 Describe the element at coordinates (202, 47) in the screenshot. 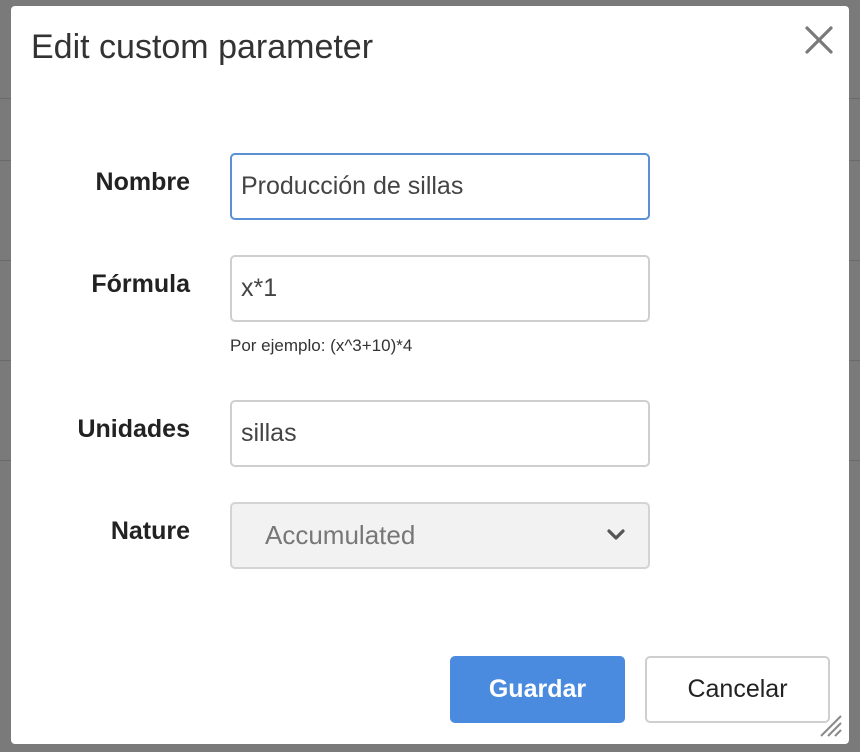

I see `dialog-title: Edit custom parameter` at that location.